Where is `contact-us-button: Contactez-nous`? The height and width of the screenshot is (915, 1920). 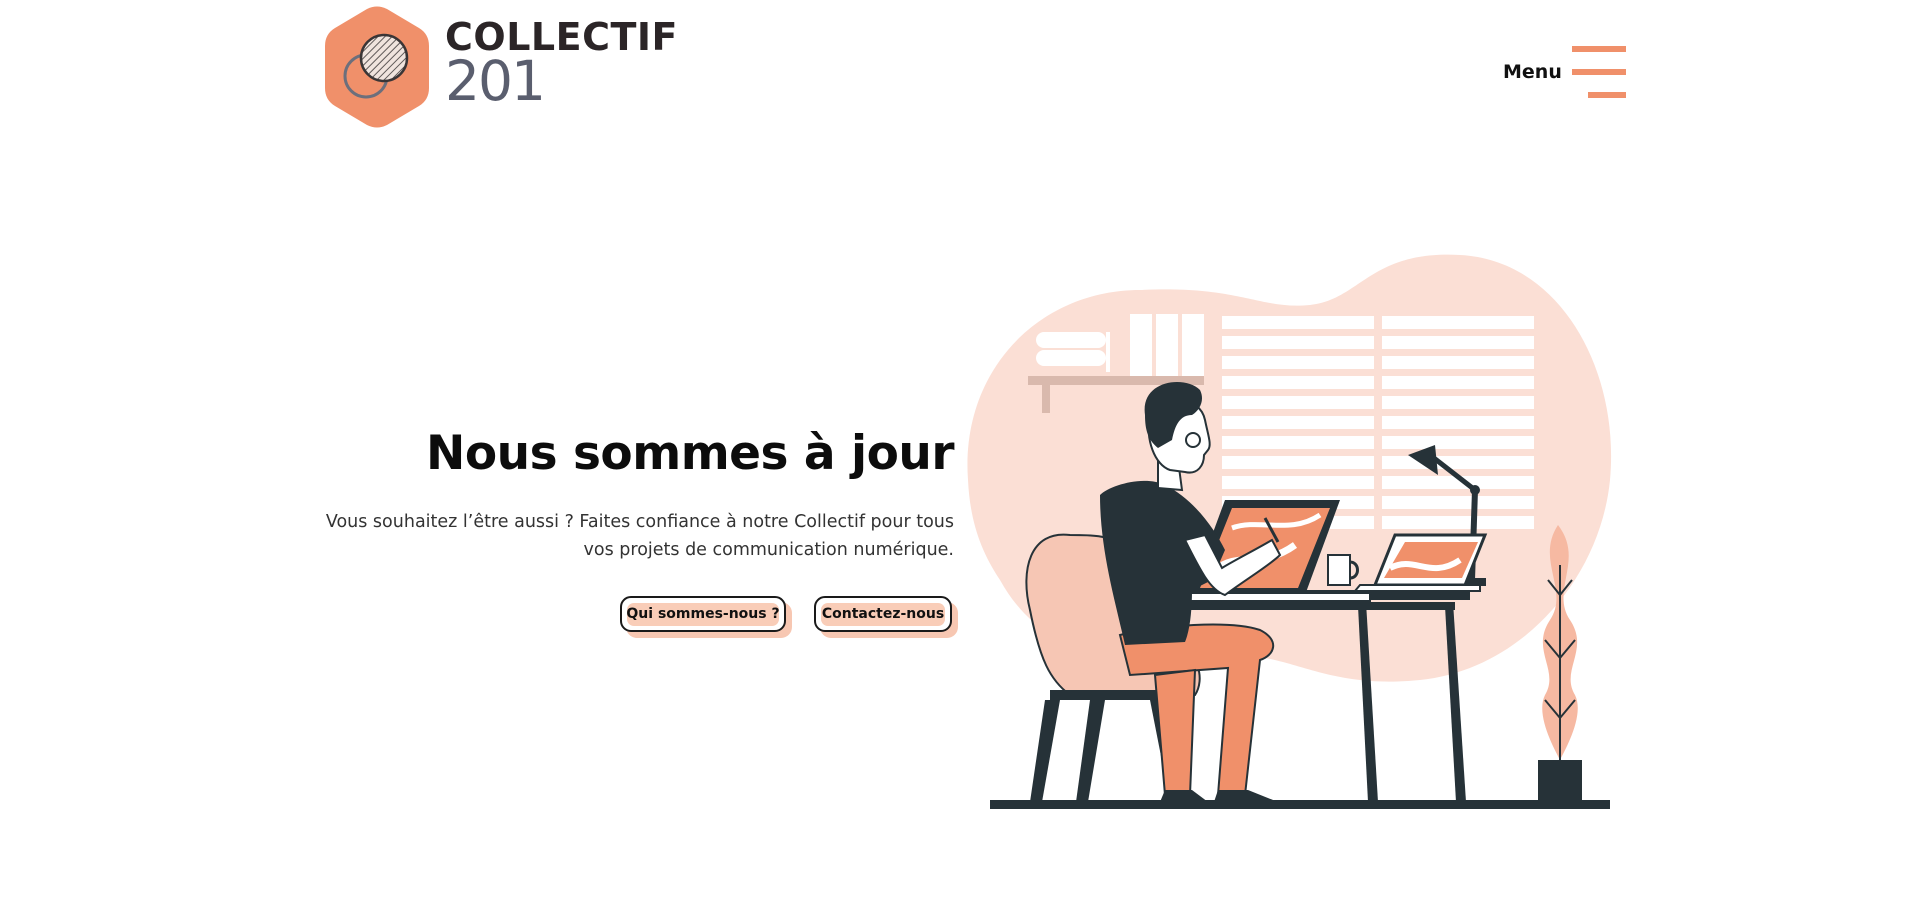 contact-us-button: Contactez-nous is located at coordinates (883, 614).